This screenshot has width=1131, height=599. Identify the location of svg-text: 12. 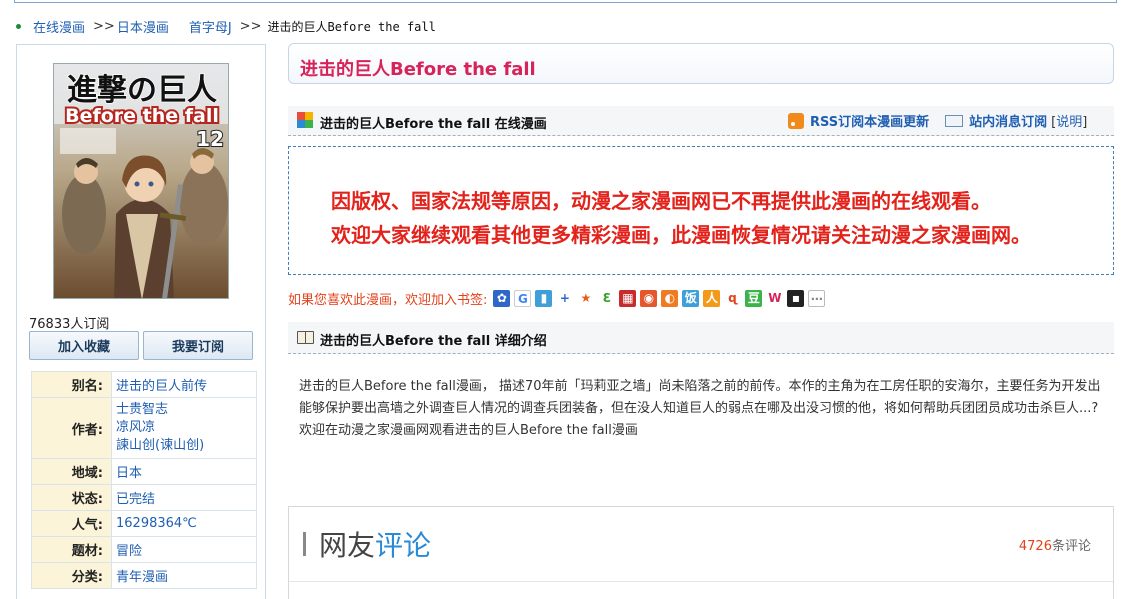
(210, 139).